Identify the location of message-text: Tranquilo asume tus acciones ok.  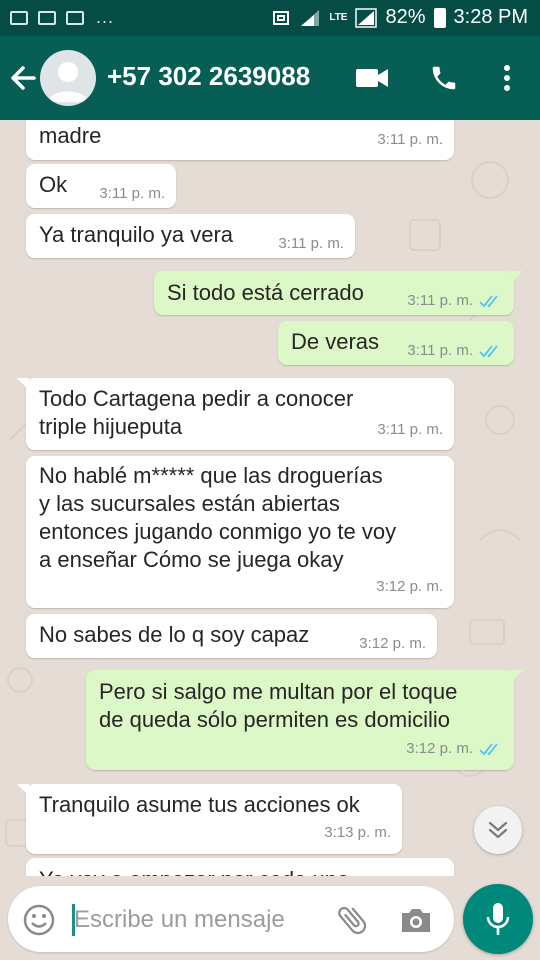
(199, 804).